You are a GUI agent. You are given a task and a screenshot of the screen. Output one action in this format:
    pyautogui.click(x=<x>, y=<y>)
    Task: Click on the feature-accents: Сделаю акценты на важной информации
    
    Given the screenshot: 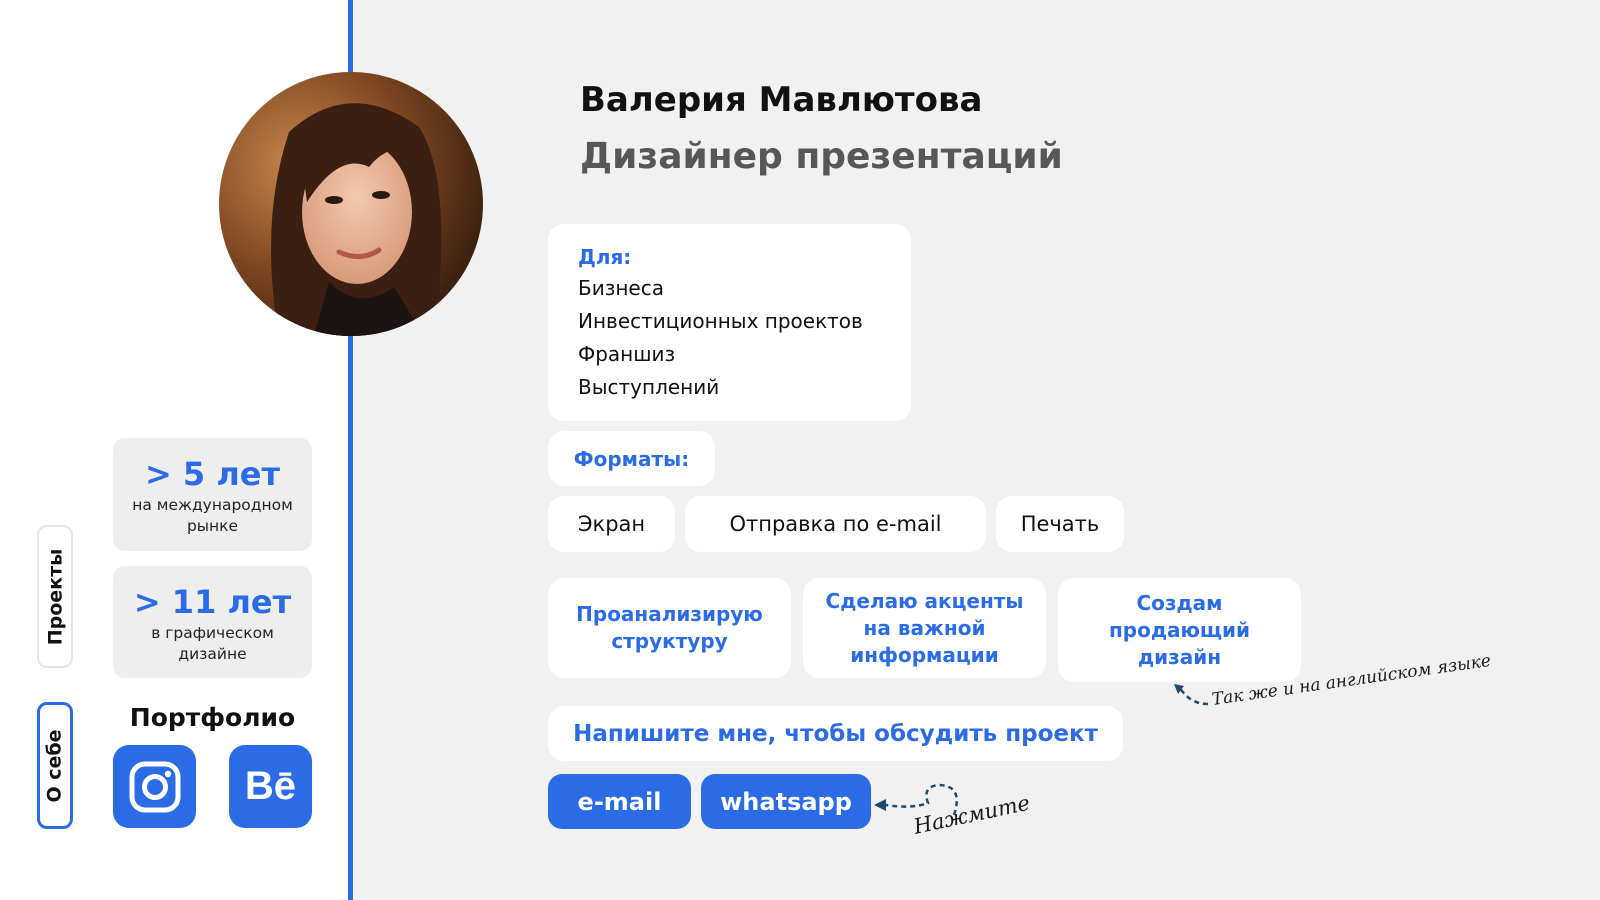 What is the action you would take?
    pyautogui.click(x=924, y=628)
    